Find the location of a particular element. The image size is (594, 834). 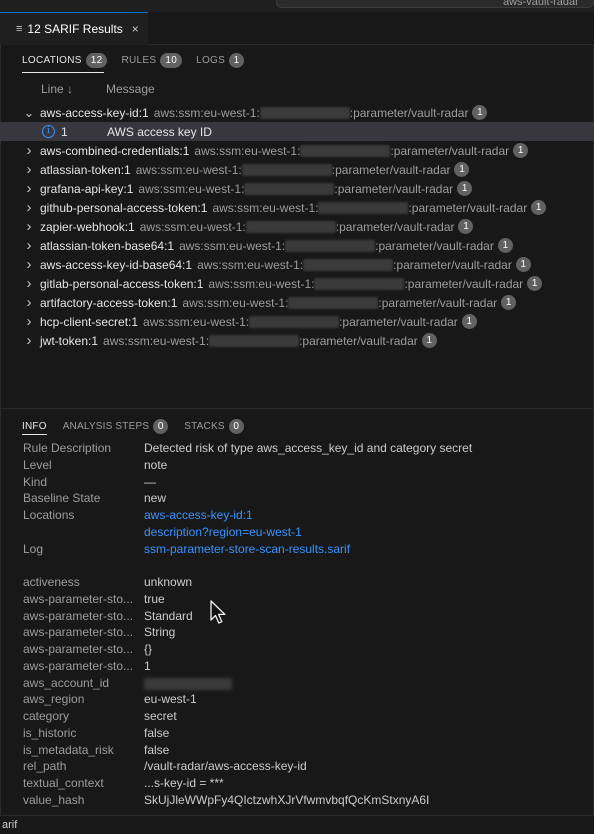

info-value-link: ssm-parameter-store-scan-results.sarif is located at coordinates (247, 549).